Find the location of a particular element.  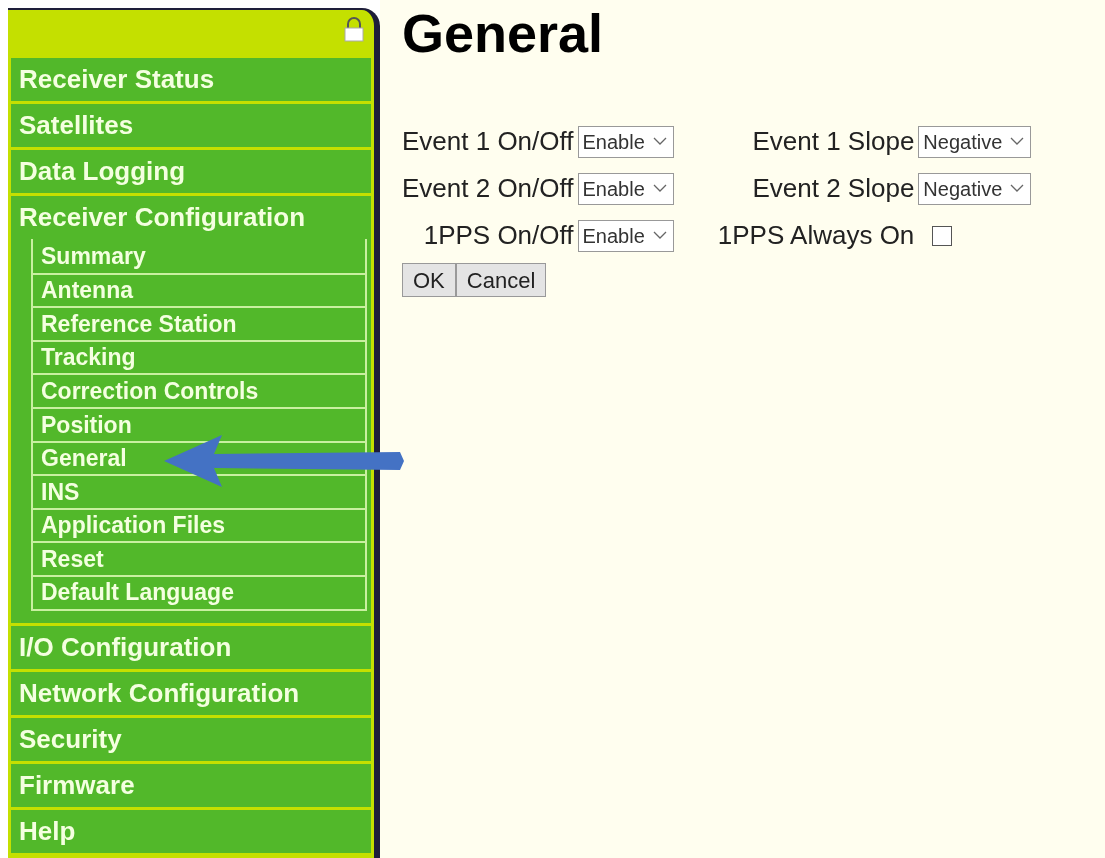

checkbox is located at coordinates (942, 235).